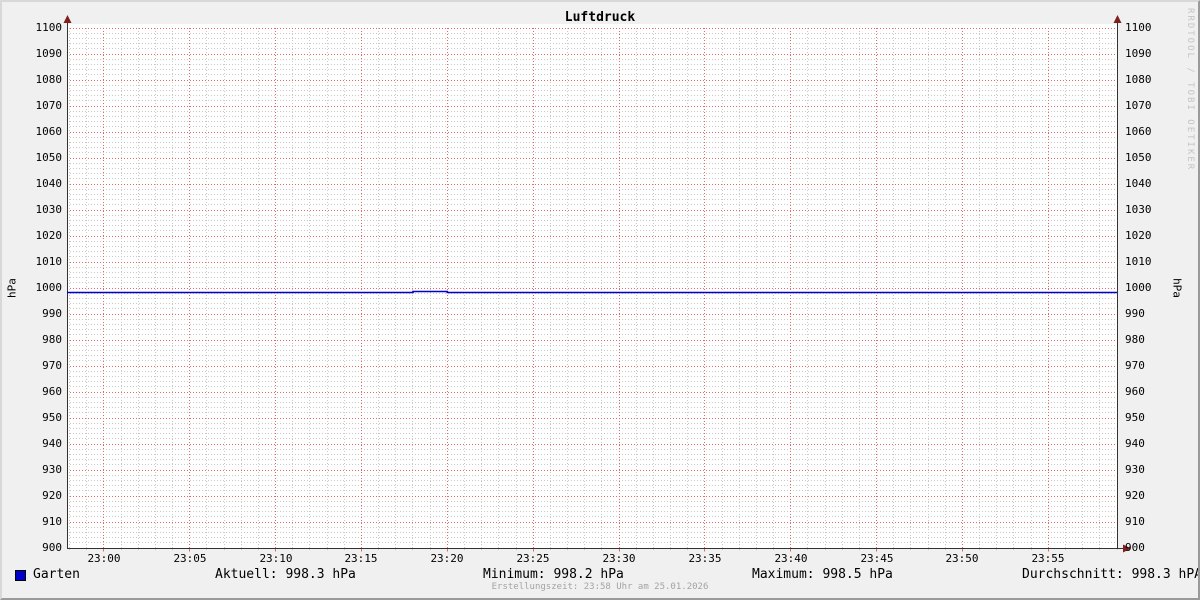 This screenshot has height=600, width=1200. What do you see at coordinates (1138, 287) in the screenshot?
I see `y-axis-tick-label-right: 1000` at bounding box center [1138, 287].